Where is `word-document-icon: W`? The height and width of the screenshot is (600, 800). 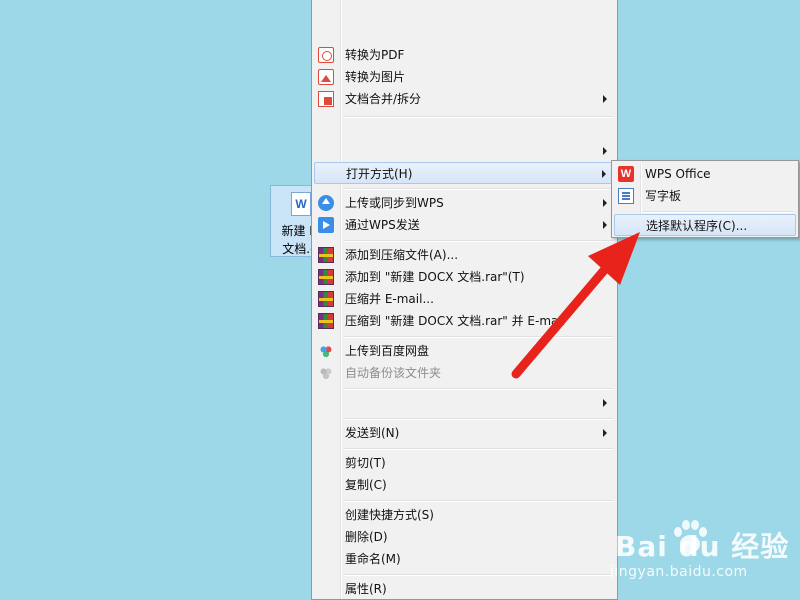
word-document-icon: W is located at coordinates (301, 204).